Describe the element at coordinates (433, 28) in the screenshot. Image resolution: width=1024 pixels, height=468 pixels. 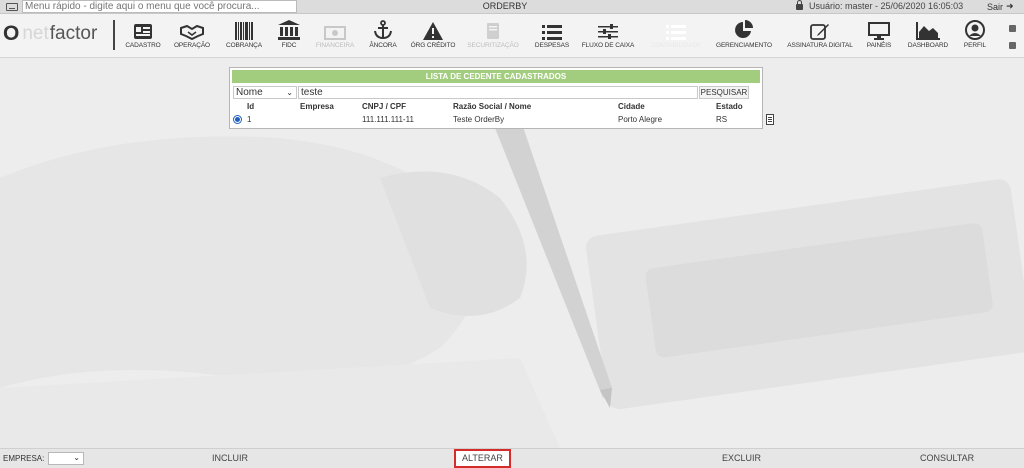
I see `warning-icon` at that location.